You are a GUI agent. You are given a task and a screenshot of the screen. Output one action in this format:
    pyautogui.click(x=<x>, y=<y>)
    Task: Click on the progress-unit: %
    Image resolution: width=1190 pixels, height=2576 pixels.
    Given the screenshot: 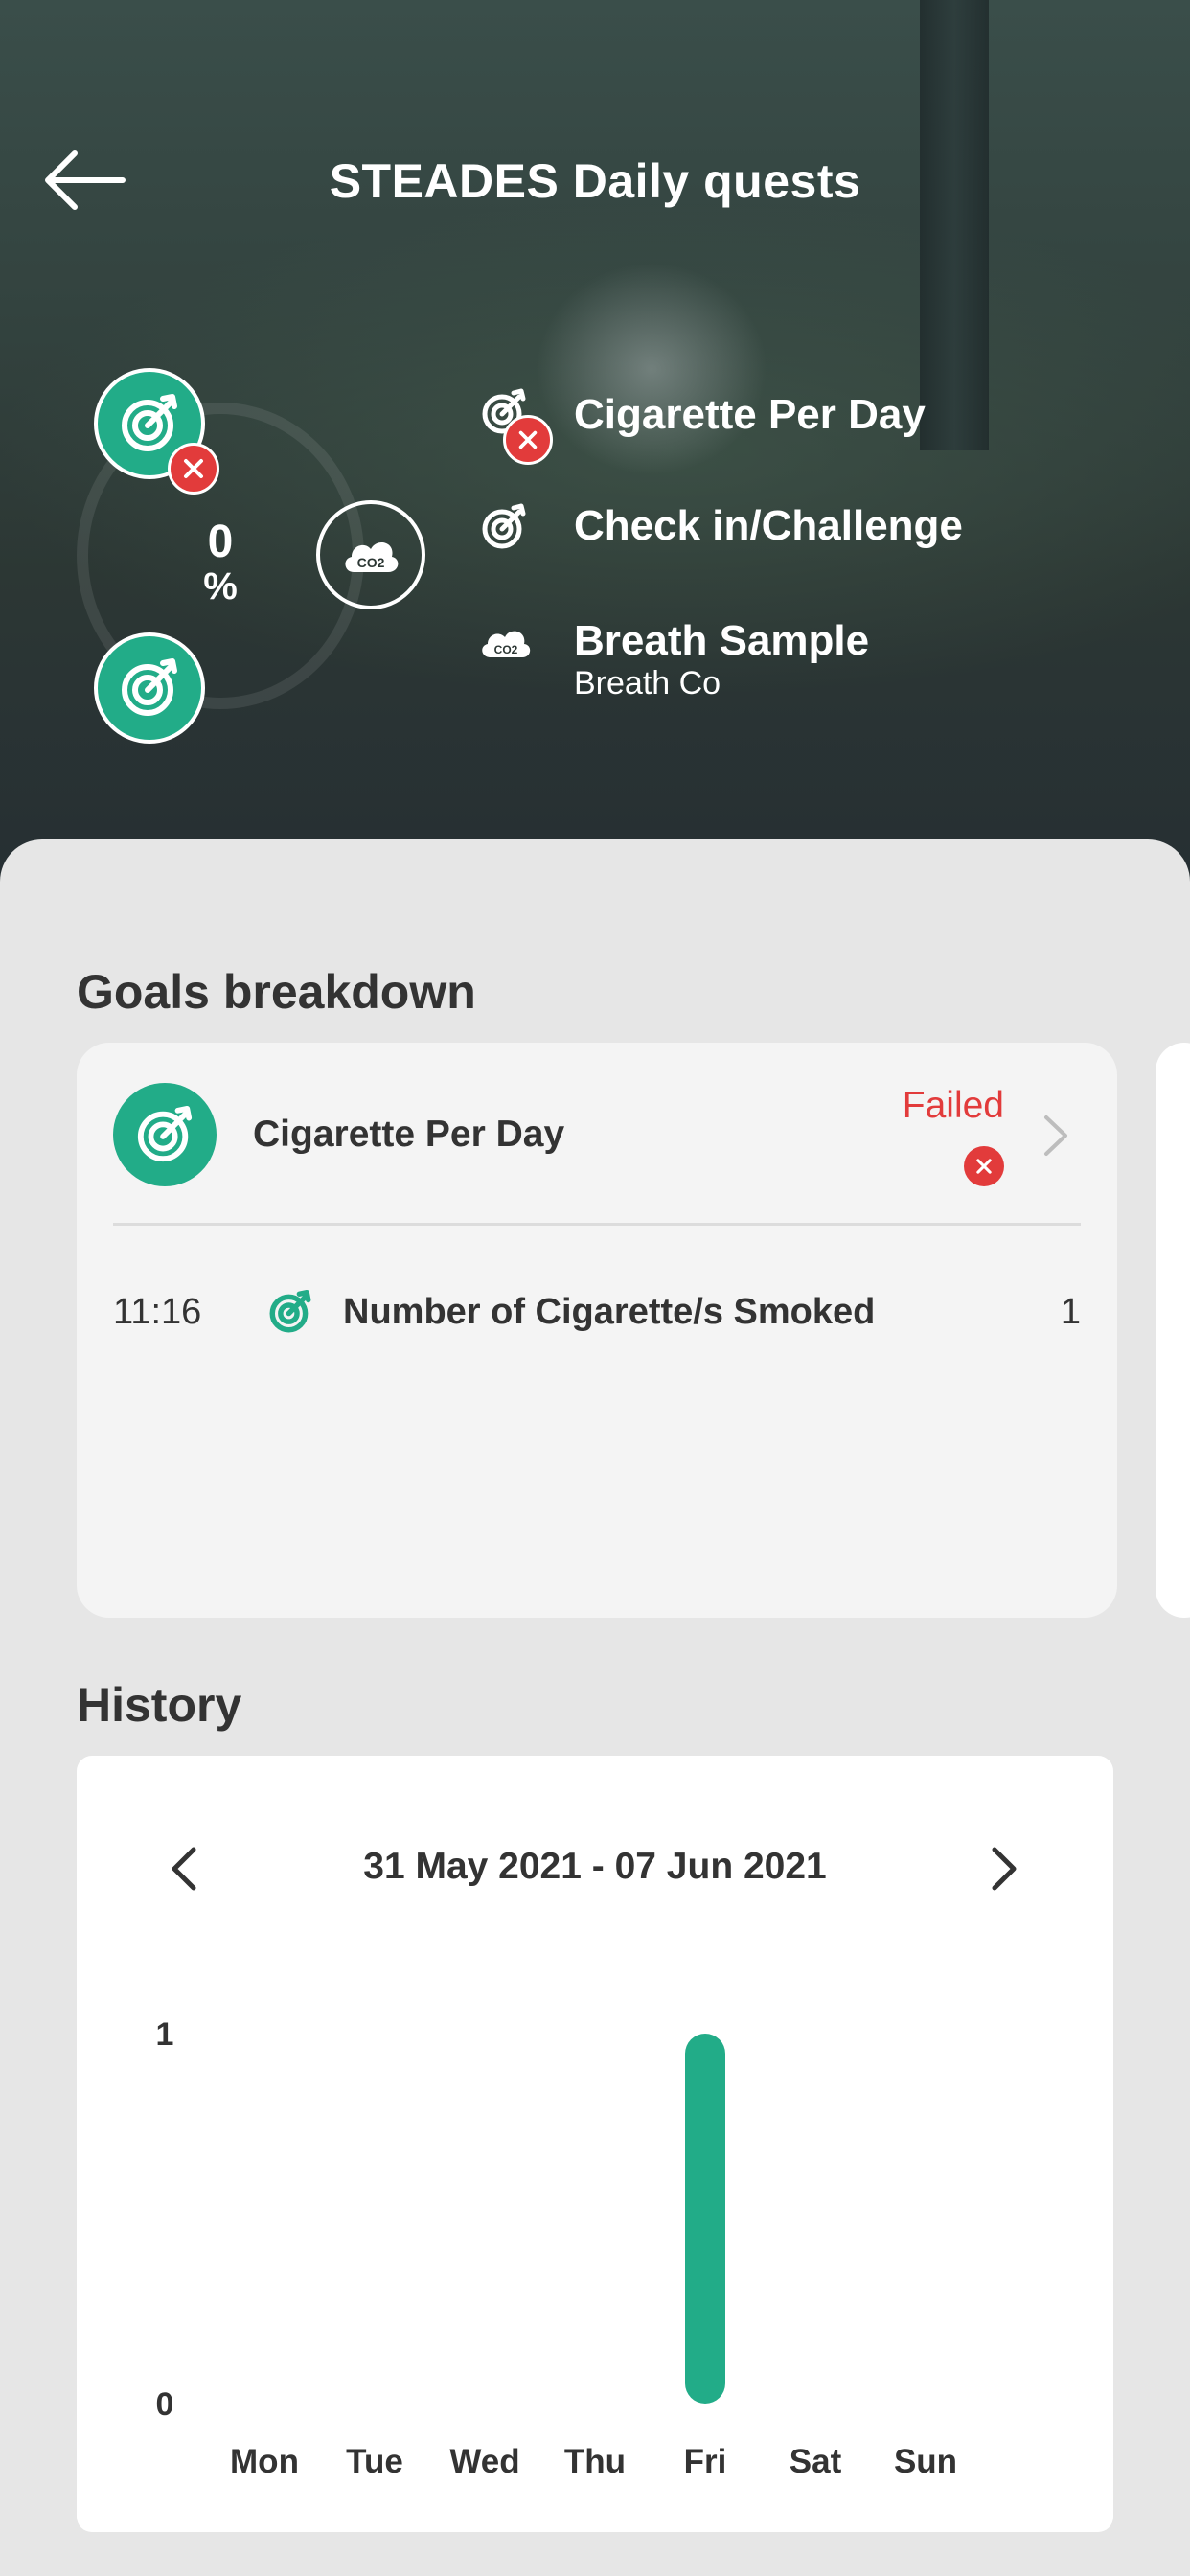 What is the action you would take?
    pyautogui.click(x=221, y=586)
    